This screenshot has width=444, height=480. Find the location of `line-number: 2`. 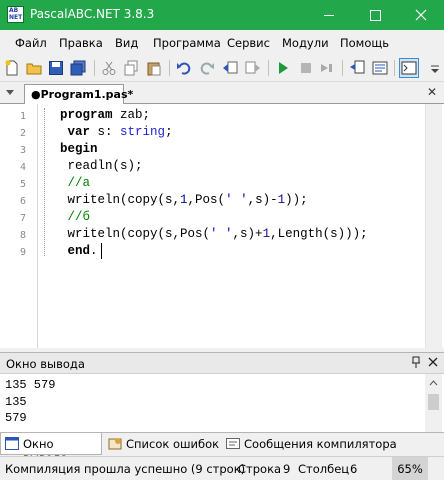

line-number: 2 is located at coordinates (23, 133).